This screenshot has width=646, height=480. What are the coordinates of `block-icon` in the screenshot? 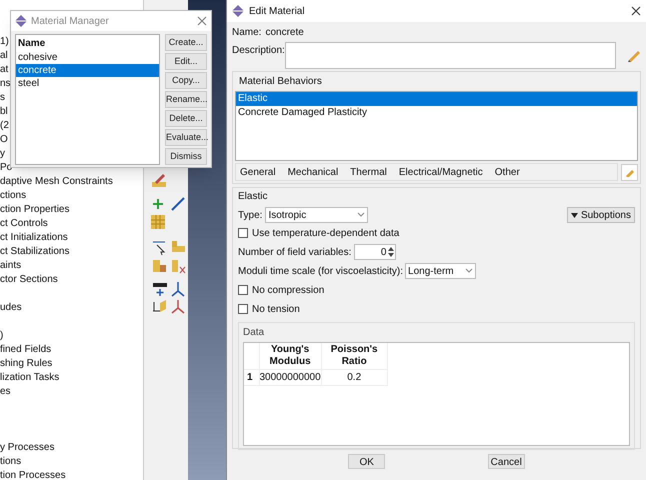 It's located at (178, 266).